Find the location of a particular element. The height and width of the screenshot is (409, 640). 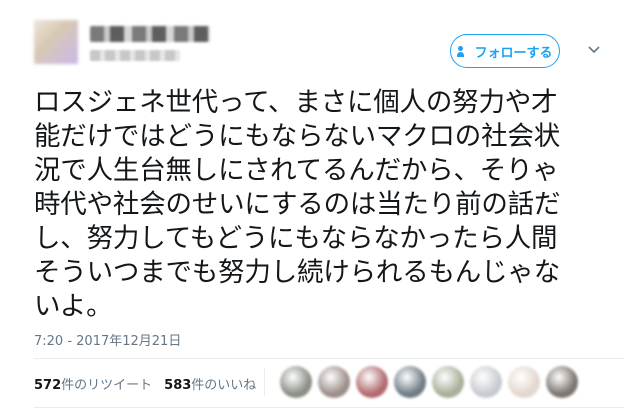

avatar is located at coordinates (56, 42).